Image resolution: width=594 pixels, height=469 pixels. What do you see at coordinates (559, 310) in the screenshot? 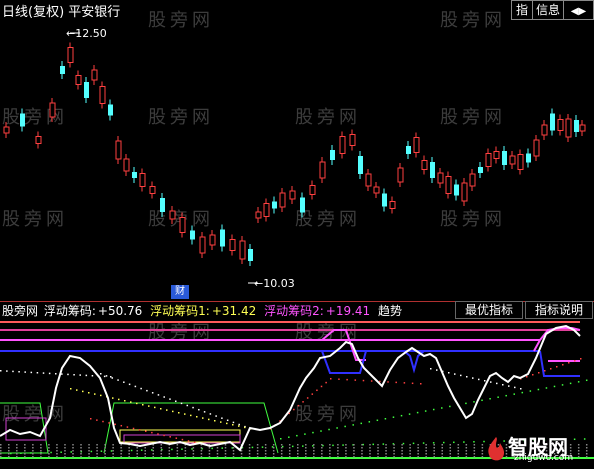
I see `indicator-explain-button: 指标说明` at bounding box center [559, 310].